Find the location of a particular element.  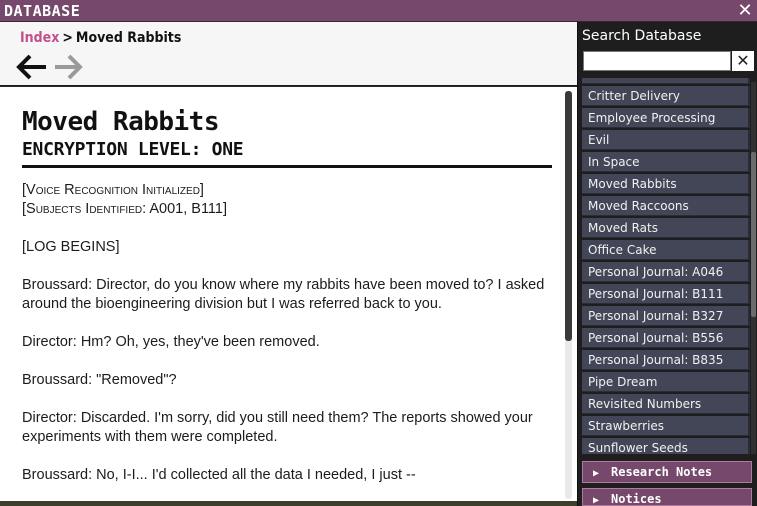

clear-search-icon: ✕ is located at coordinates (743, 61).